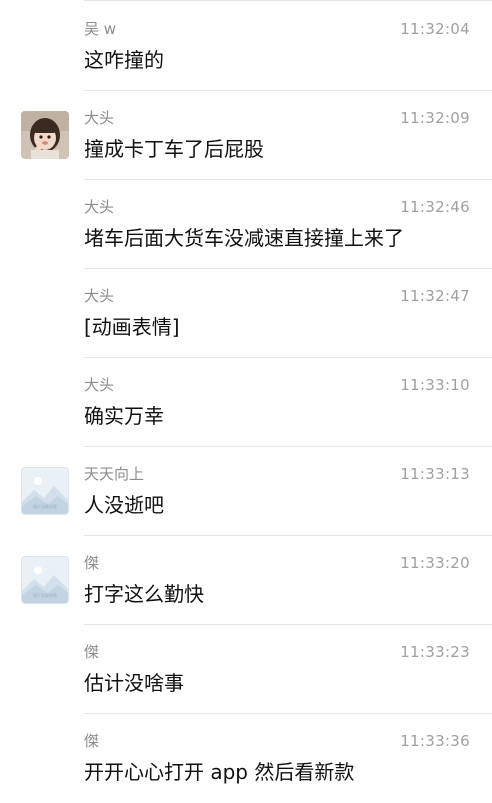 This screenshot has width=492, height=803. What do you see at coordinates (435, 207) in the screenshot?
I see `message-time: 11:32:46` at bounding box center [435, 207].